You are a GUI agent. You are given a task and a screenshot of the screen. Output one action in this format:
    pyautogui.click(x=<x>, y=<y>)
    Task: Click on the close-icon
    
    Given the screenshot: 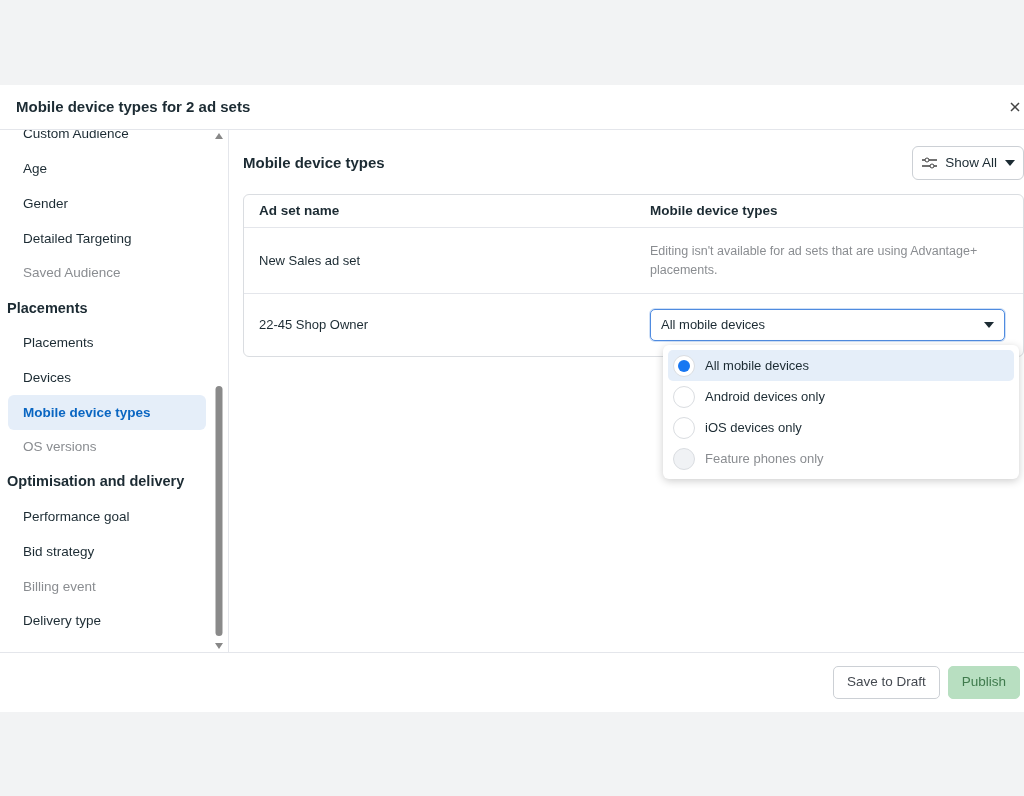 What is the action you would take?
    pyautogui.click(x=1015, y=107)
    